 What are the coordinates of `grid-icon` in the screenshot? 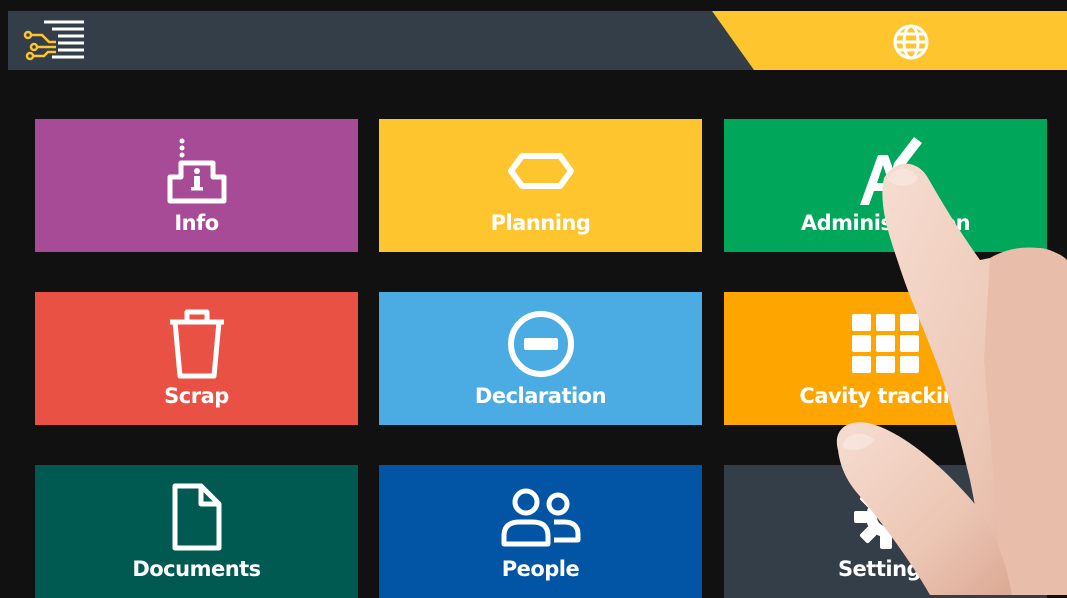 It's located at (885, 343).